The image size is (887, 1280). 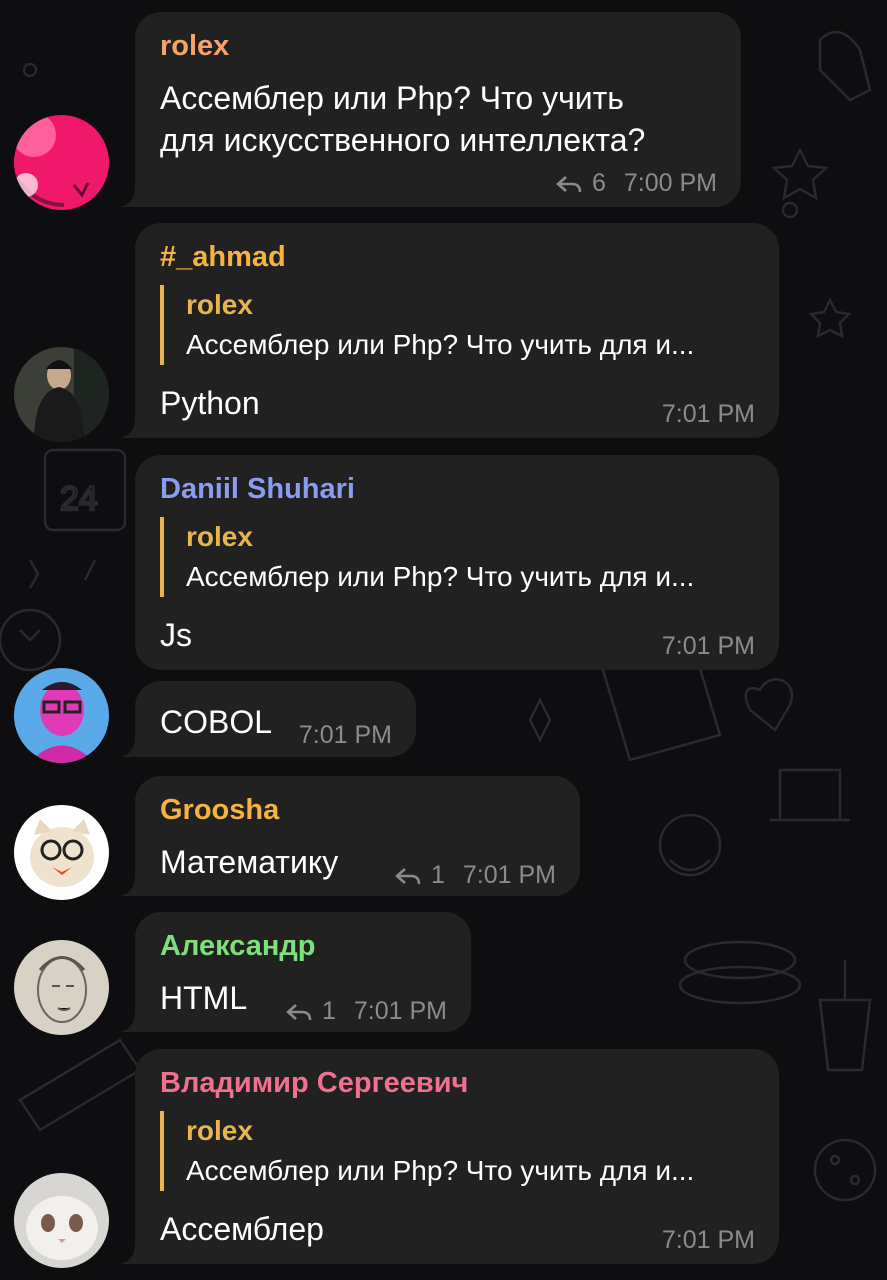 I want to click on message-time: 7:00 PM, so click(x=670, y=183).